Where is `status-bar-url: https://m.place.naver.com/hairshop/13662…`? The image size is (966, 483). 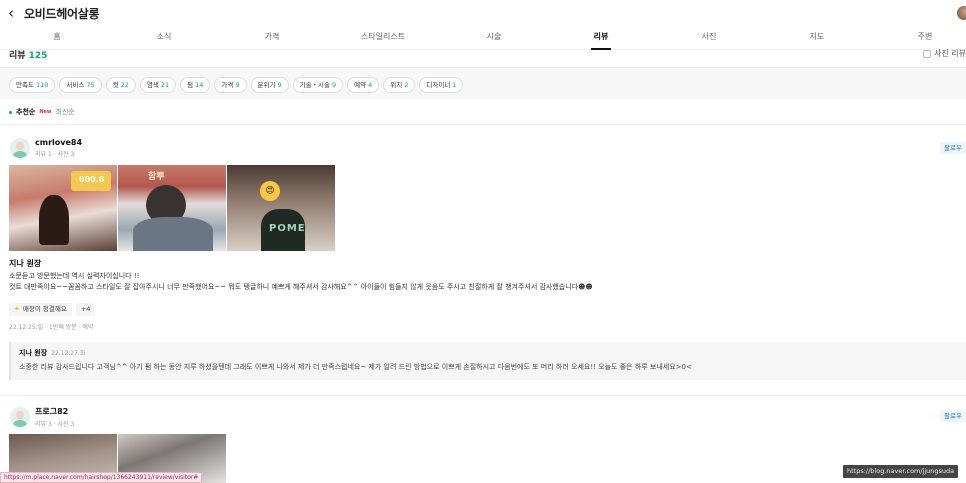 status-bar-url: https://m.place.naver.com/hairshop/13662… is located at coordinates (101, 477).